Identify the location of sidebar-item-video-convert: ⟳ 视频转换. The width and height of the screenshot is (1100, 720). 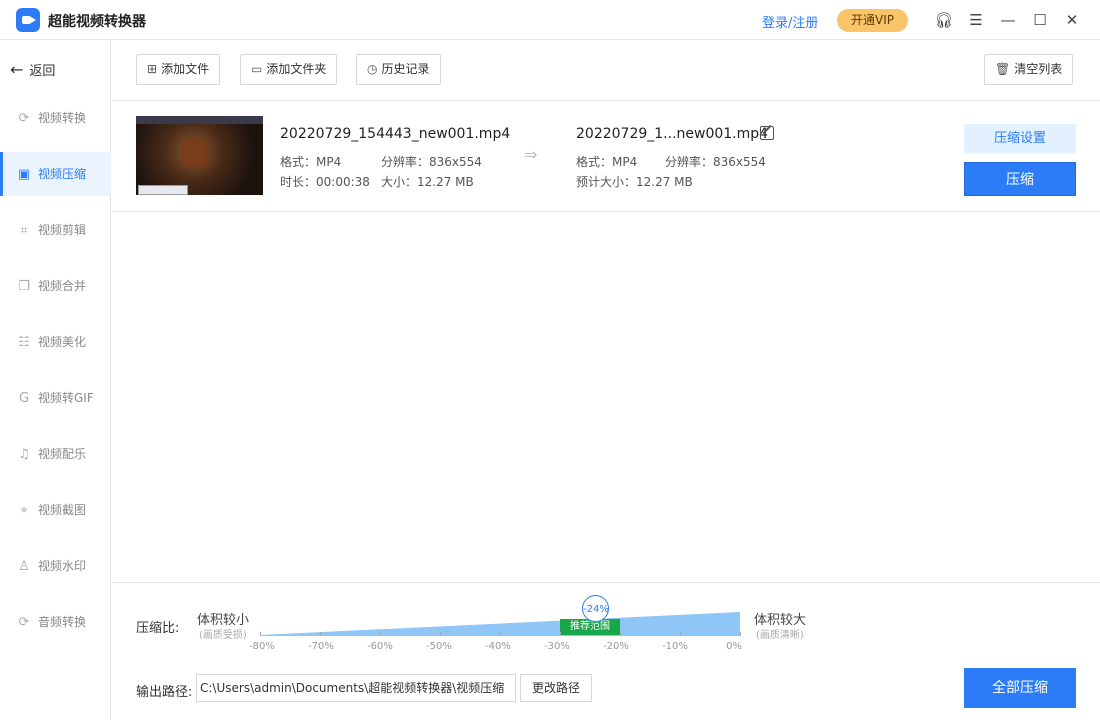
(55, 118).